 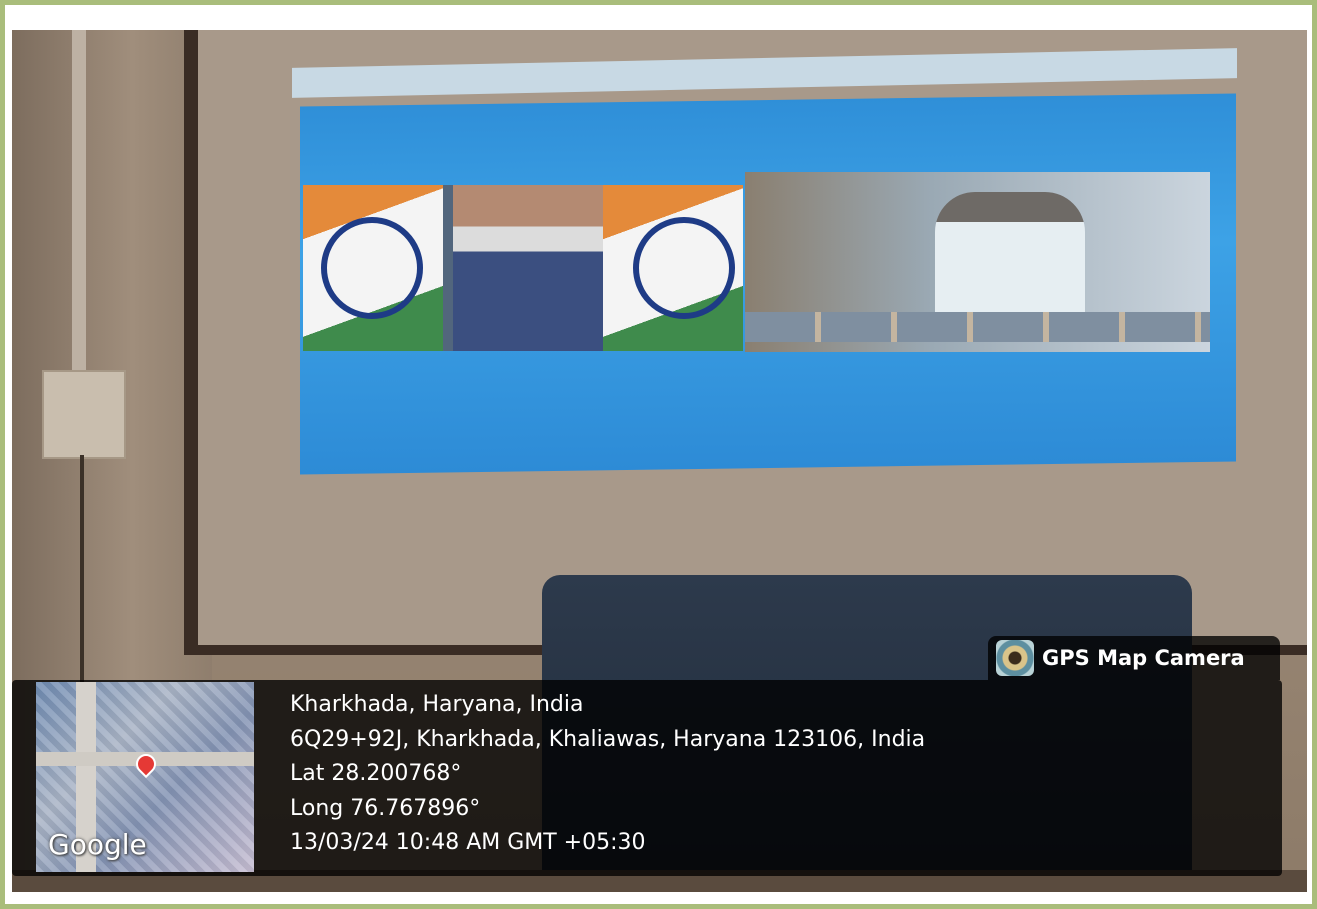 What do you see at coordinates (84, 414) in the screenshot?
I see `switch-box` at bounding box center [84, 414].